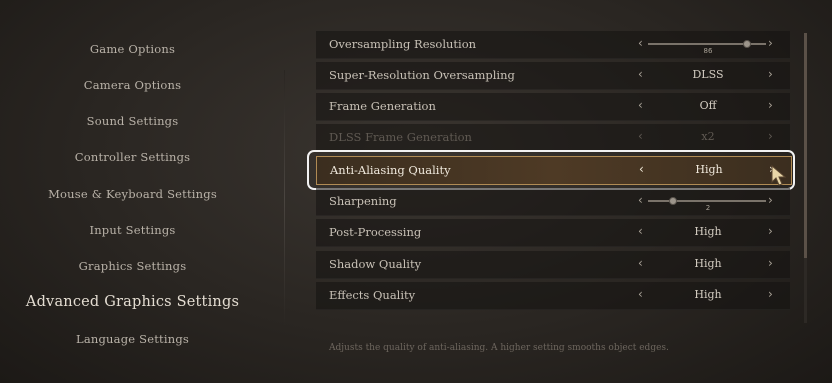 This screenshot has height=383, width=832. Describe the element at coordinates (553, 296) in the screenshot. I see `setting-effects-quality: Effects Quality ‹ High ›` at that location.